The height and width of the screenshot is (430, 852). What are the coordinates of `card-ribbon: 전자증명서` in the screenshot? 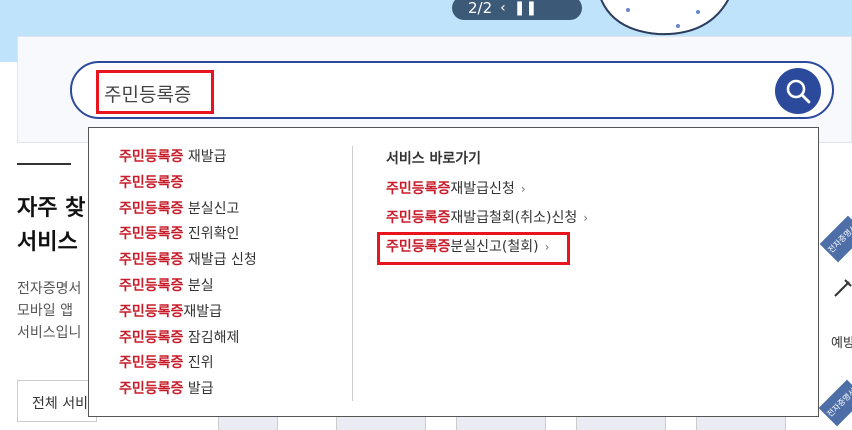 It's located at (835, 239).